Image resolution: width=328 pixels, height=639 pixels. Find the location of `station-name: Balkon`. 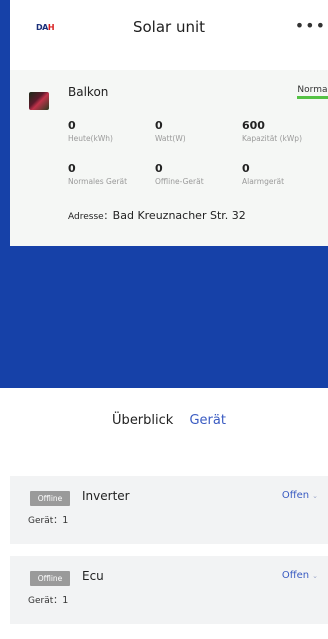

station-name: Balkon is located at coordinates (88, 92).